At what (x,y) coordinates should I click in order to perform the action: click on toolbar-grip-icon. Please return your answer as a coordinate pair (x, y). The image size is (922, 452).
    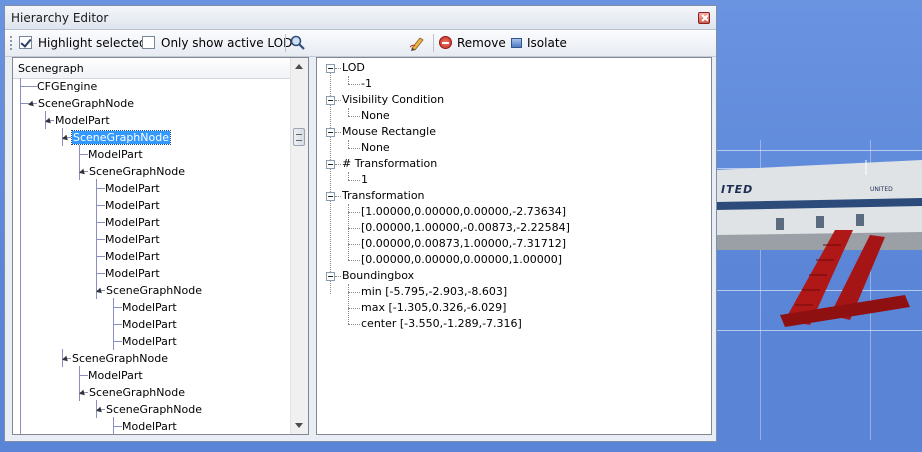
    Looking at the image, I should click on (12, 43).